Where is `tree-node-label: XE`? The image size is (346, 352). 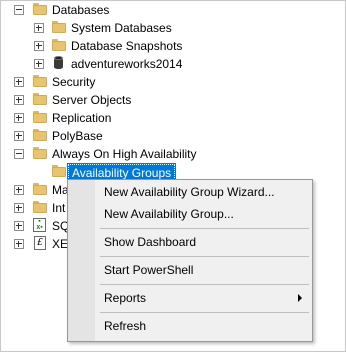
tree-node-label: XE is located at coordinates (60, 244).